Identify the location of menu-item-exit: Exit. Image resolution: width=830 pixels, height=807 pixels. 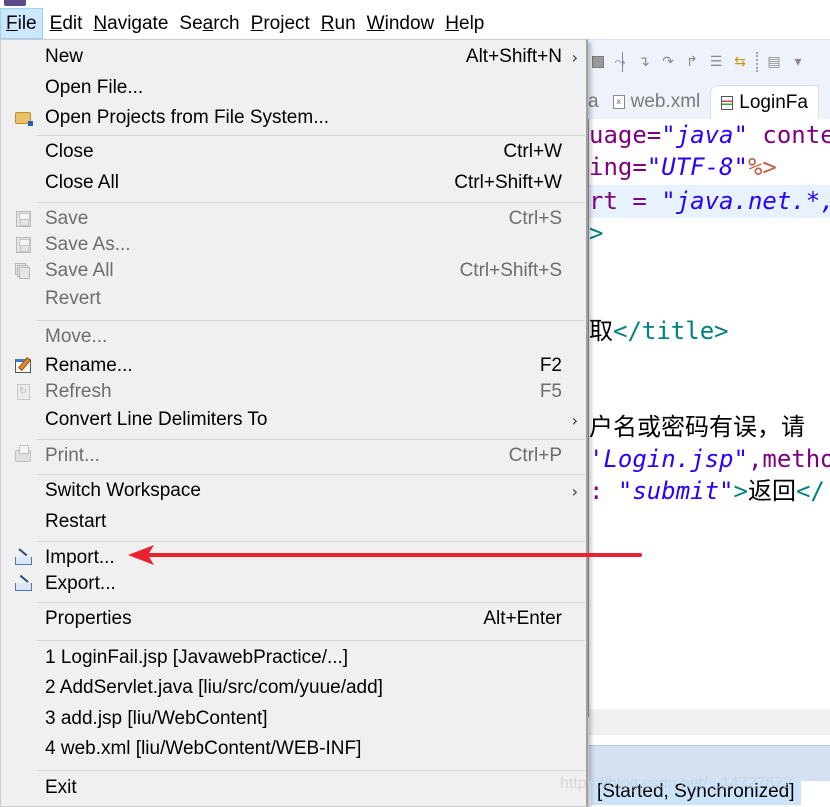
(294, 788).